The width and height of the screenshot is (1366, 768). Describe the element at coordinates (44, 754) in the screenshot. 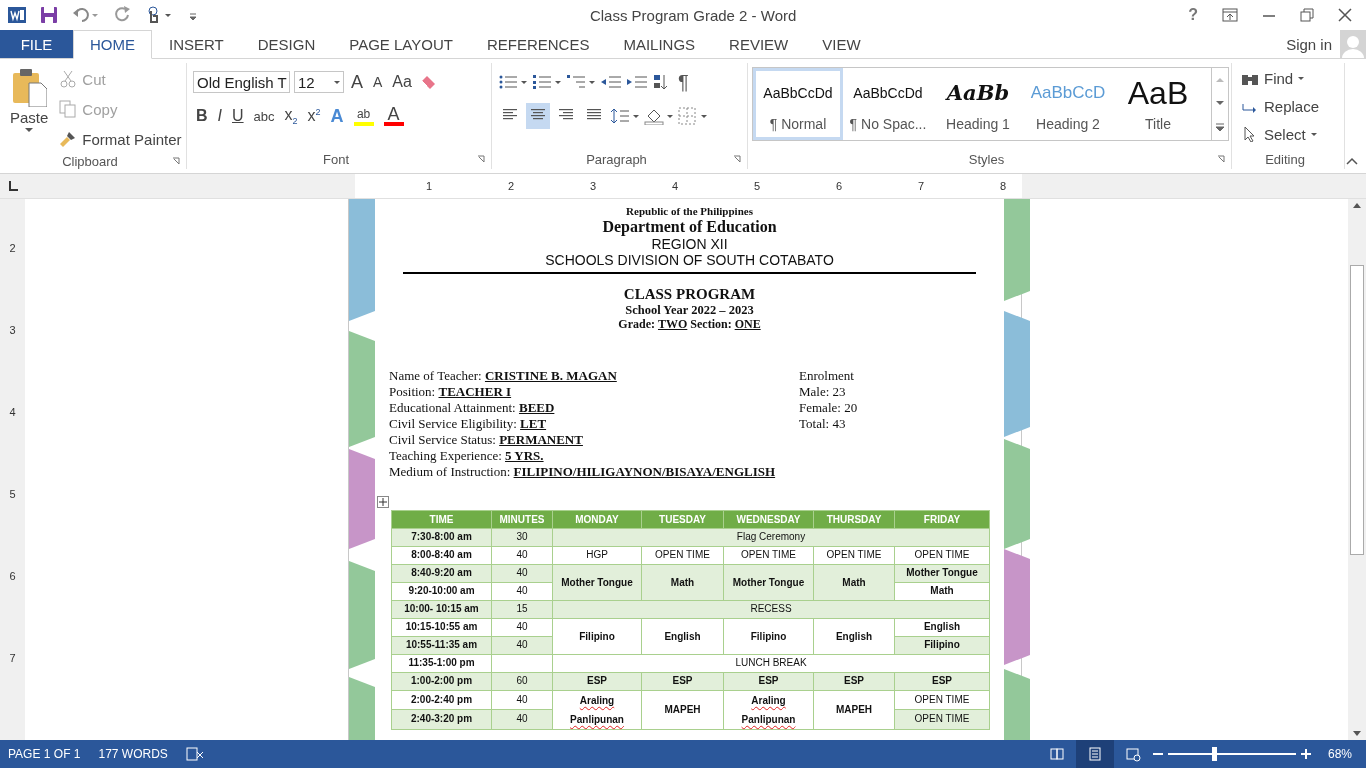

I see `page-count: PAGE 1 OF 1` at that location.